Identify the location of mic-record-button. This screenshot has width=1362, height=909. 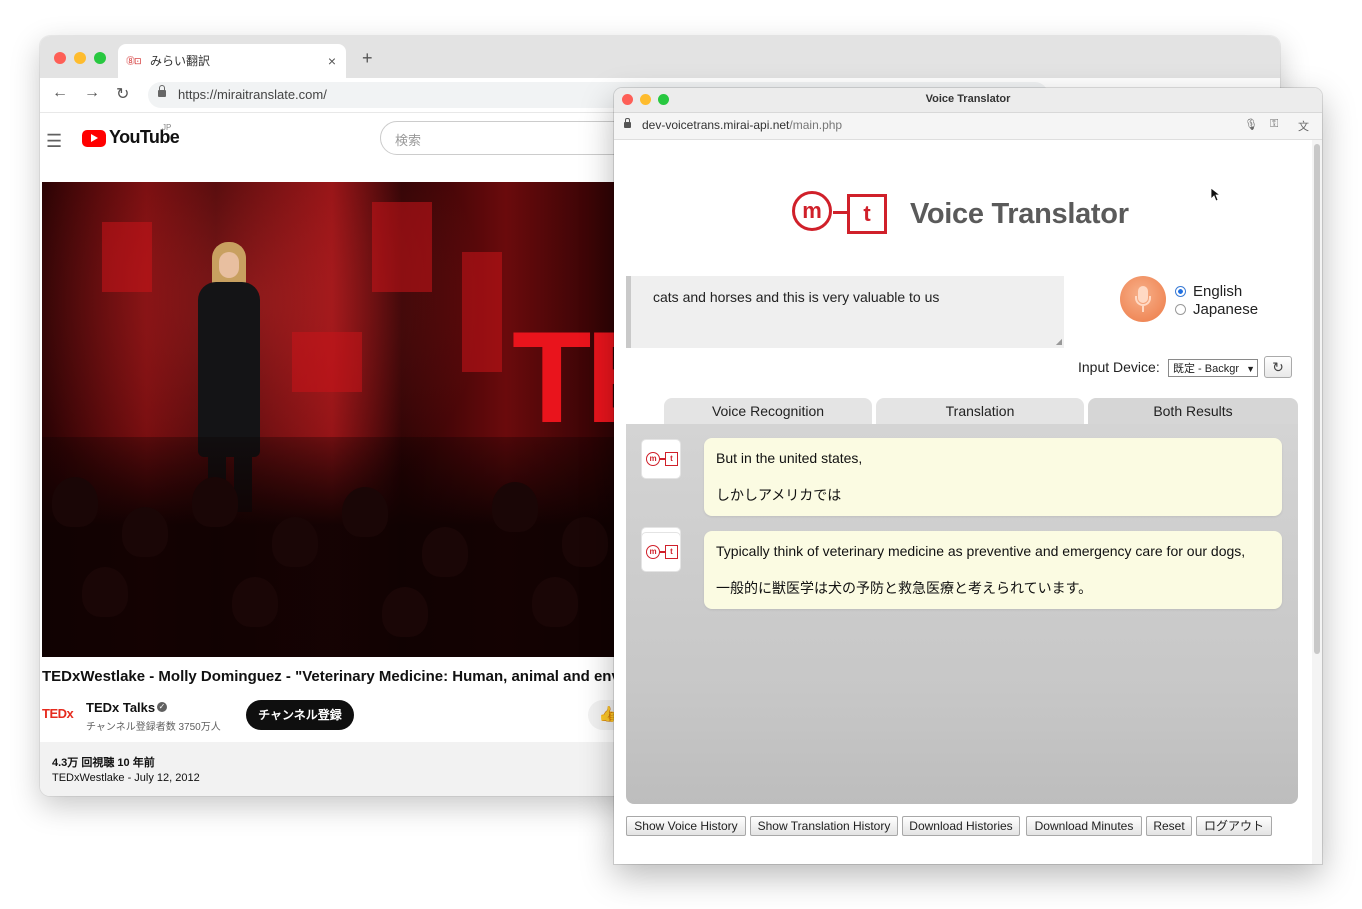
(1143, 299).